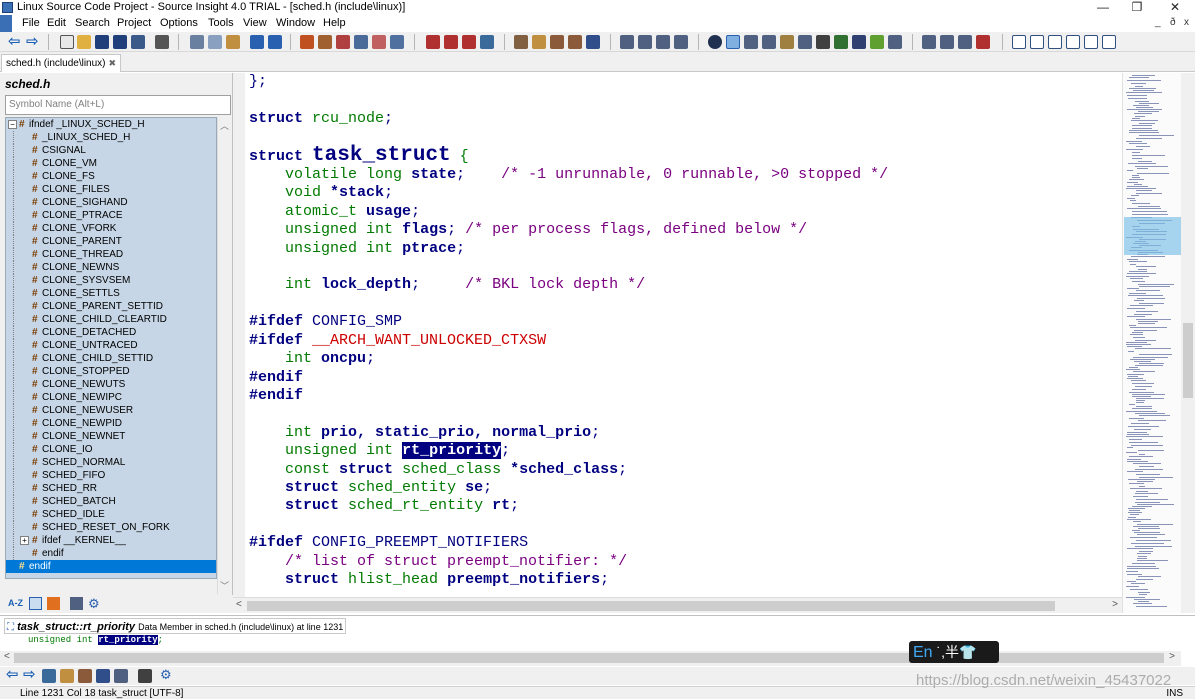  Describe the element at coordinates (233, 42) in the screenshot. I see `paste-icon` at that location.